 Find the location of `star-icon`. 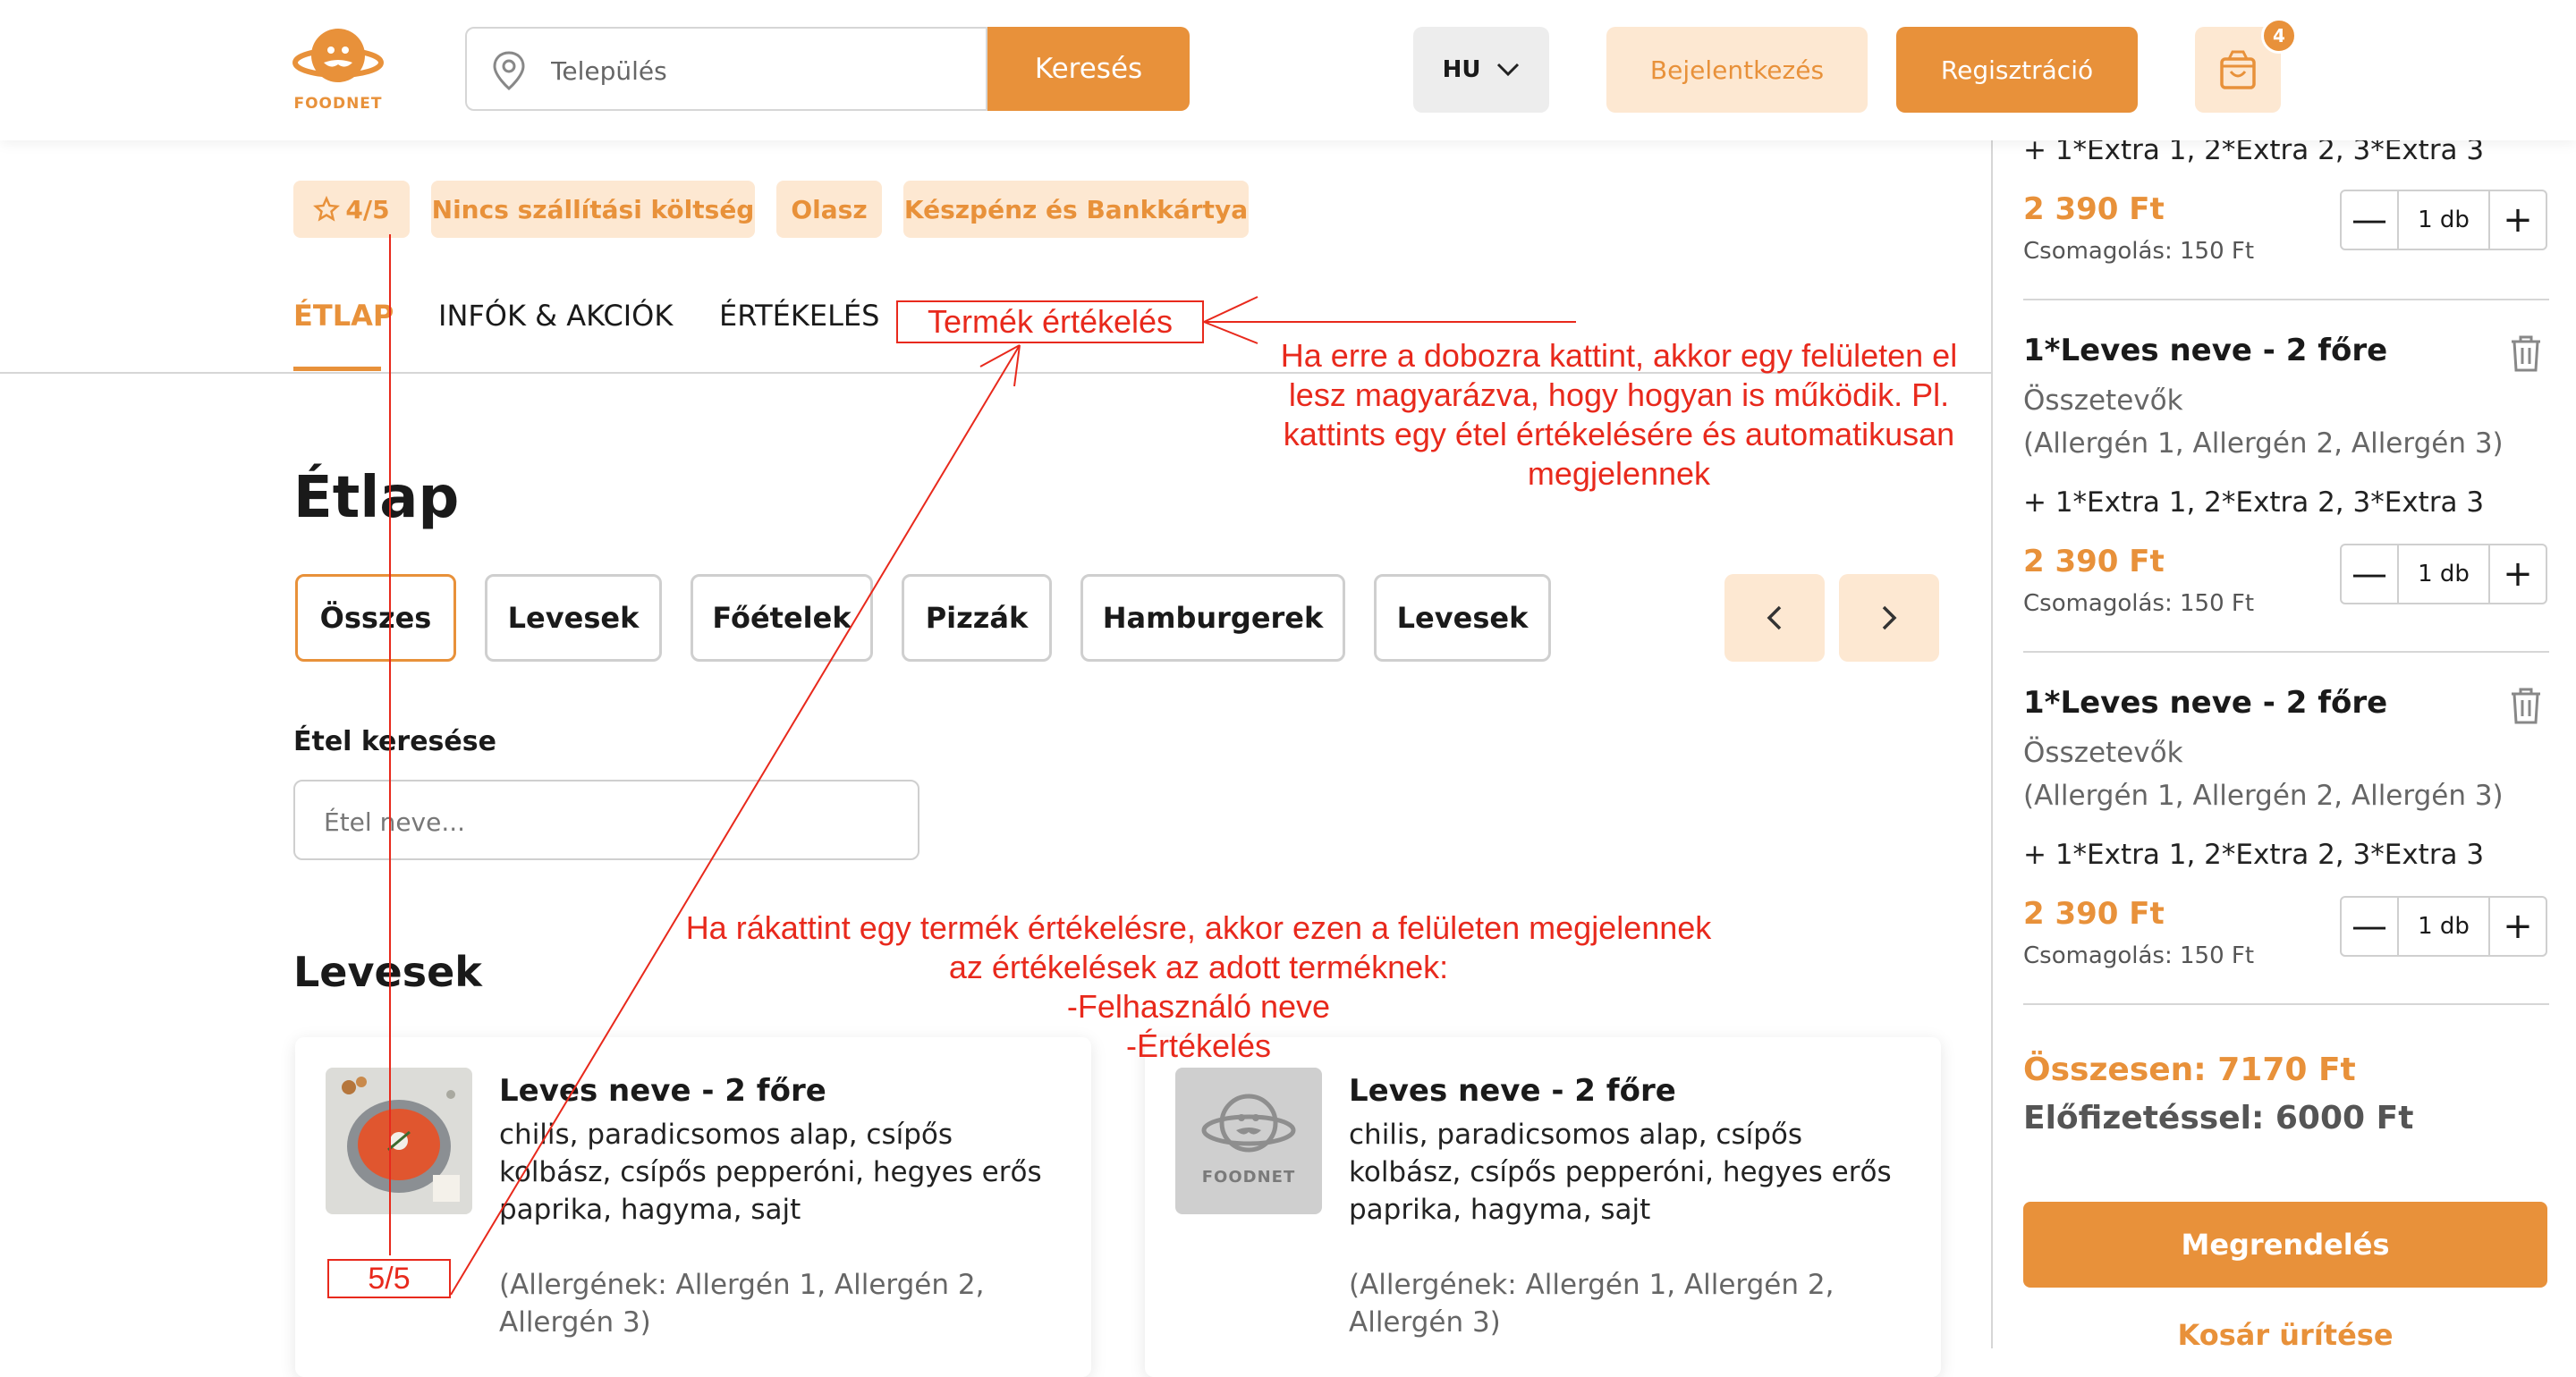

star-icon is located at coordinates (327, 209).